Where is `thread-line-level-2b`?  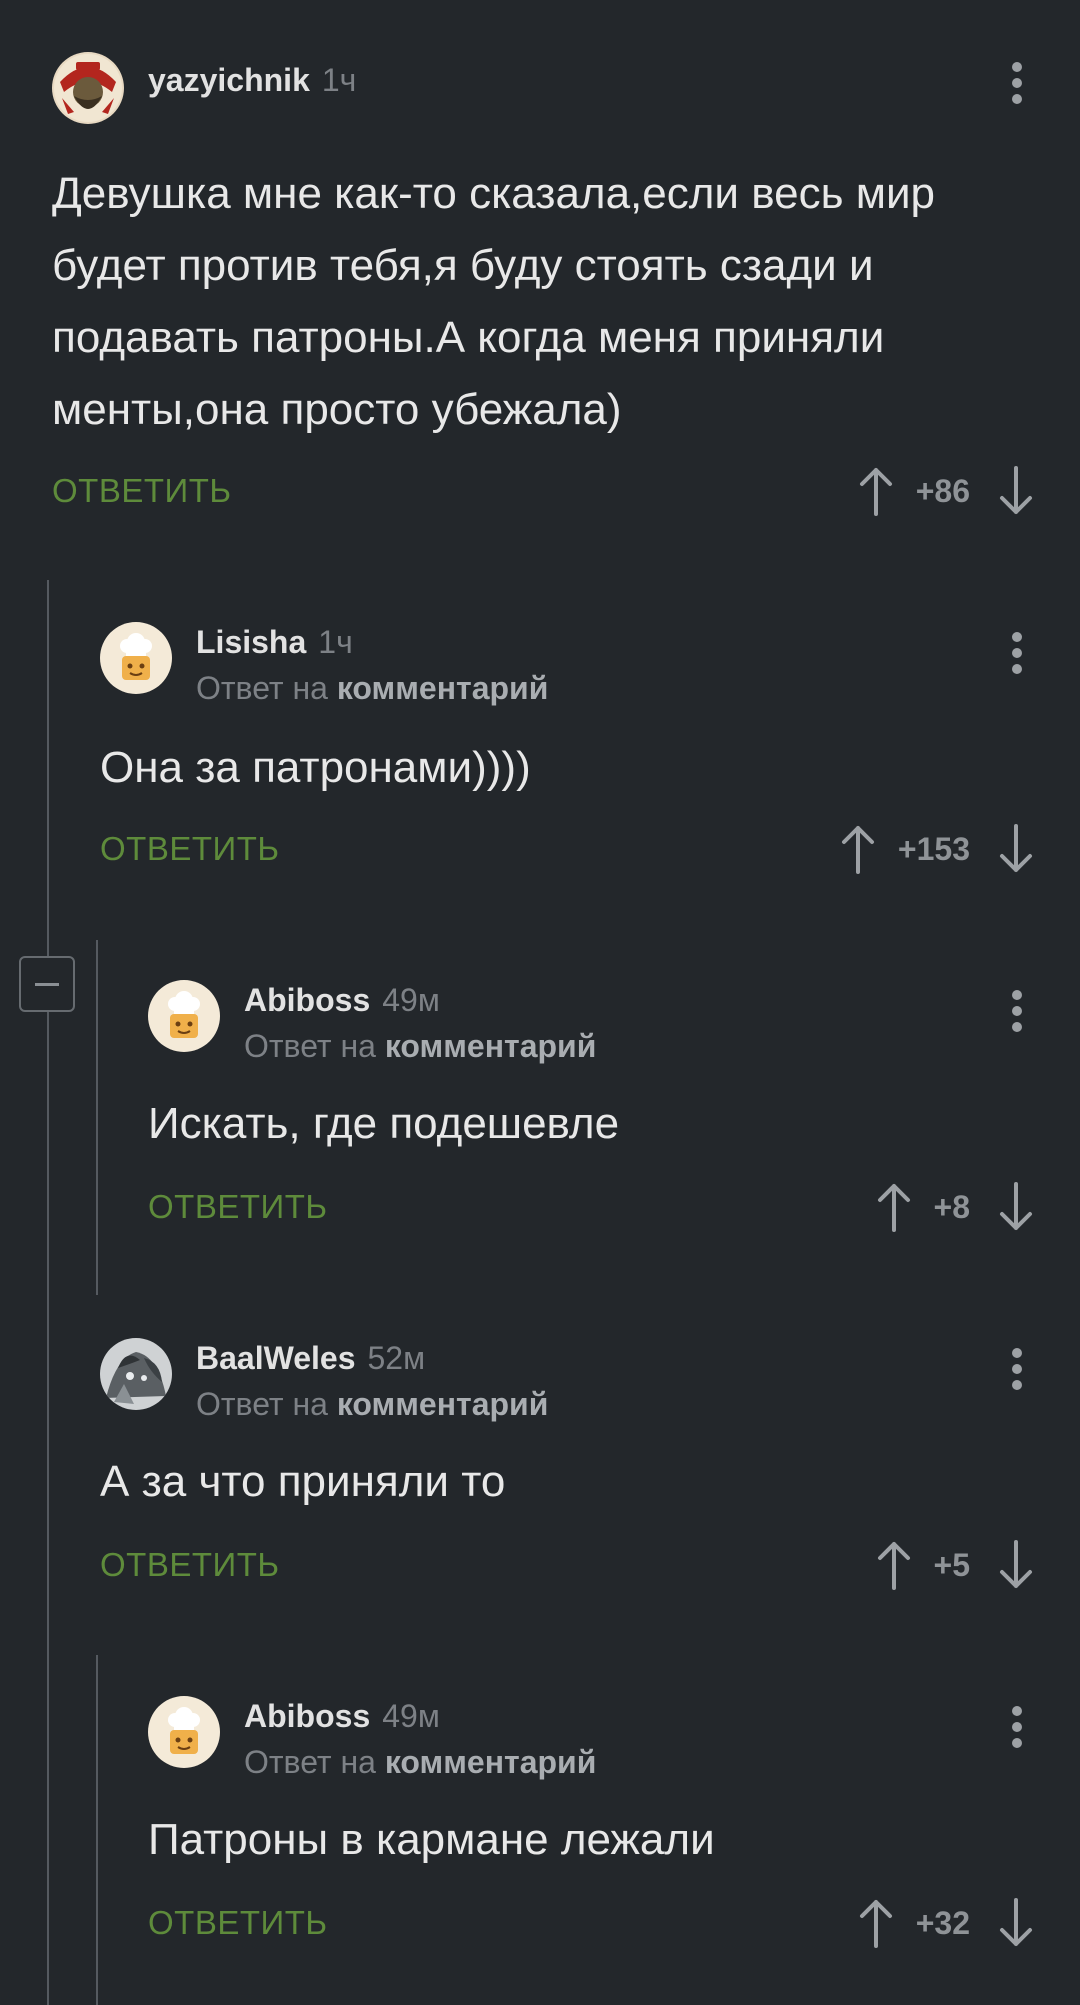 thread-line-level-2b is located at coordinates (97, 1830).